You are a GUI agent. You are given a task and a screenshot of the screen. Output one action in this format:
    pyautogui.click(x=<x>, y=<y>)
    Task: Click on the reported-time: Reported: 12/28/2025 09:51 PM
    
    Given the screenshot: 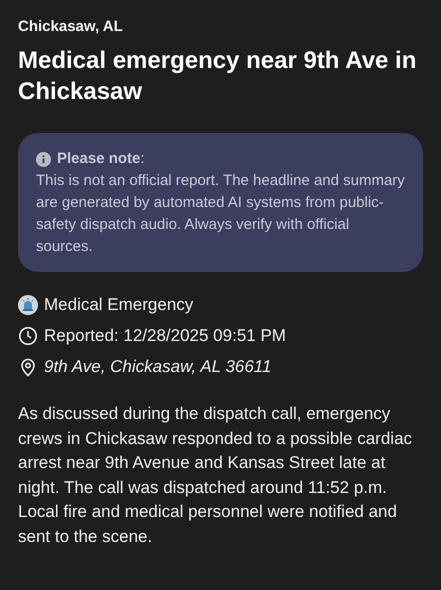 What is the action you would take?
    pyautogui.click(x=165, y=336)
    